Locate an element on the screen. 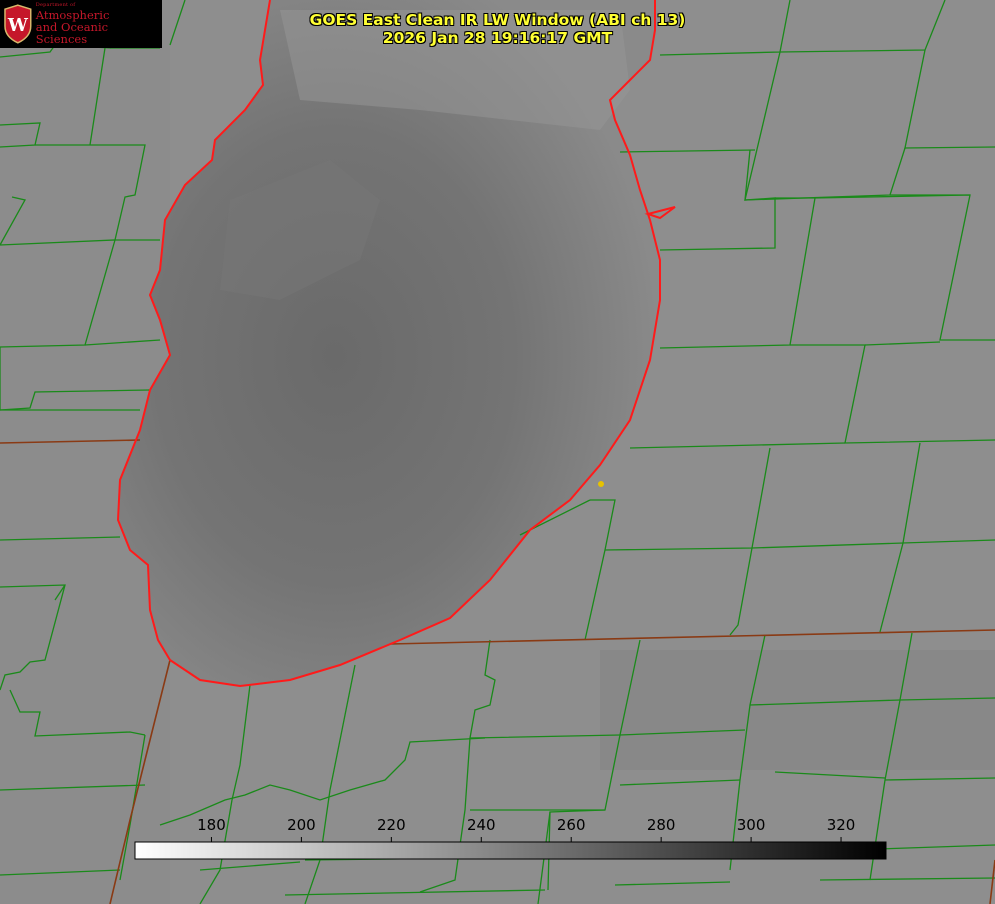 The height and width of the screenshot is (904, 995). colorbar-tick-label: 260 is located at coordinates (571, 825).